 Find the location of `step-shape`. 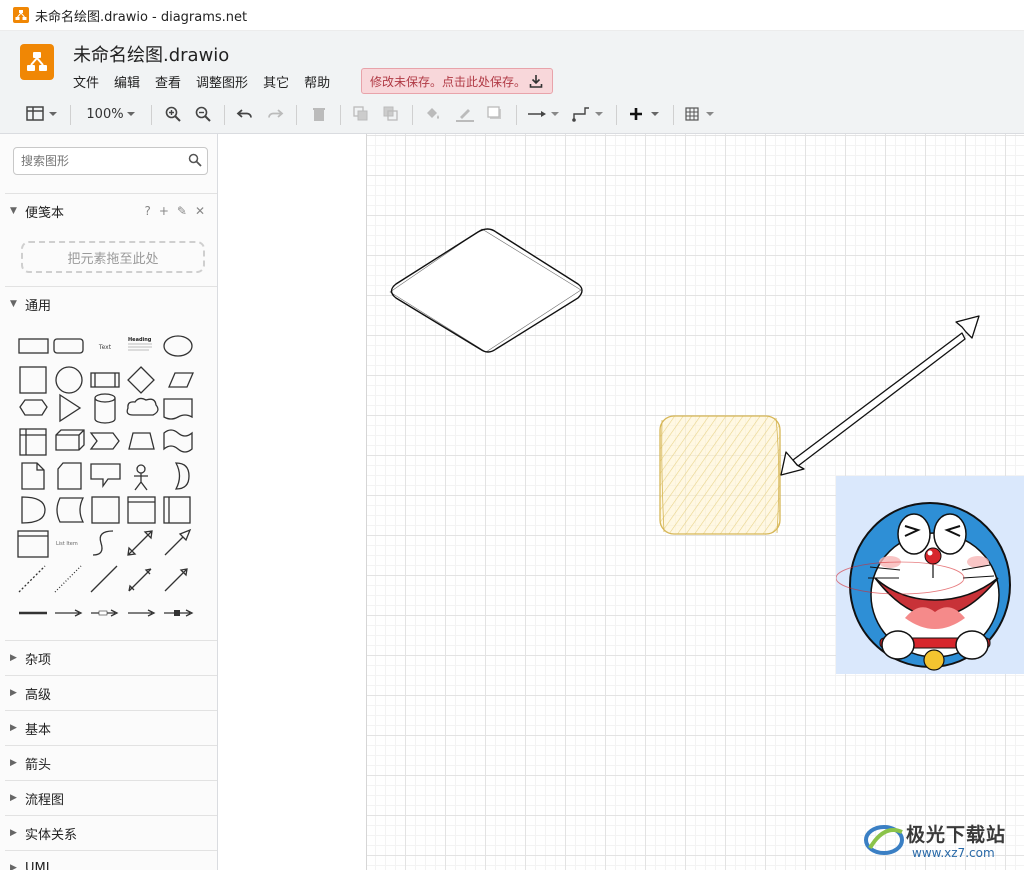

step-shape is located at coordinates (104, 441).